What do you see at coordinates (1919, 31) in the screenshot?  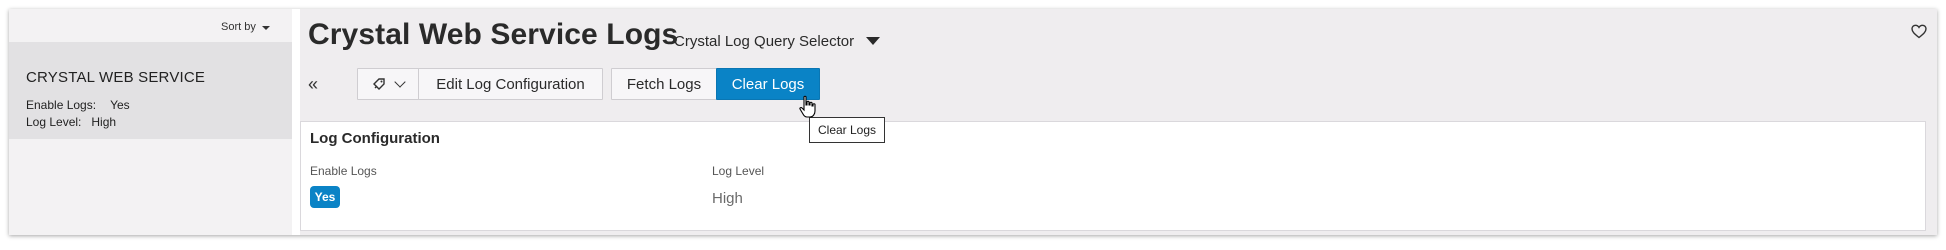 I see `heart-icon` at bounding box center [1919, 31].